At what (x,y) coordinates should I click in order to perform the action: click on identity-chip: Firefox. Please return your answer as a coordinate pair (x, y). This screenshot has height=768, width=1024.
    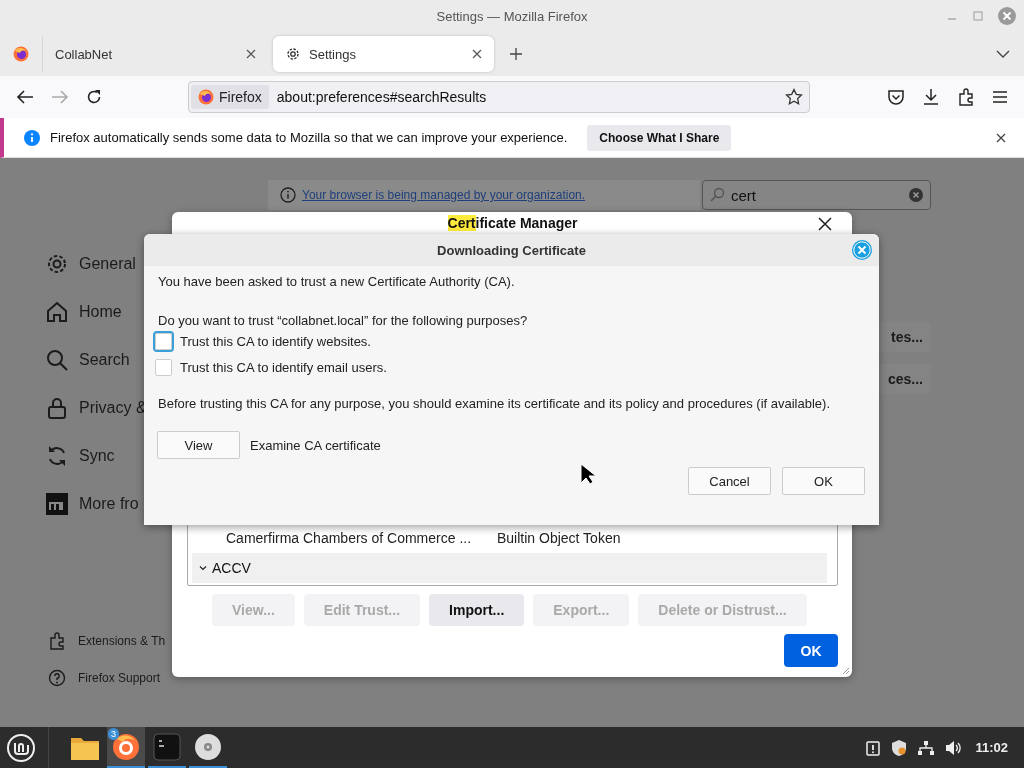
    Looking at the image, I should click on (230, 97).